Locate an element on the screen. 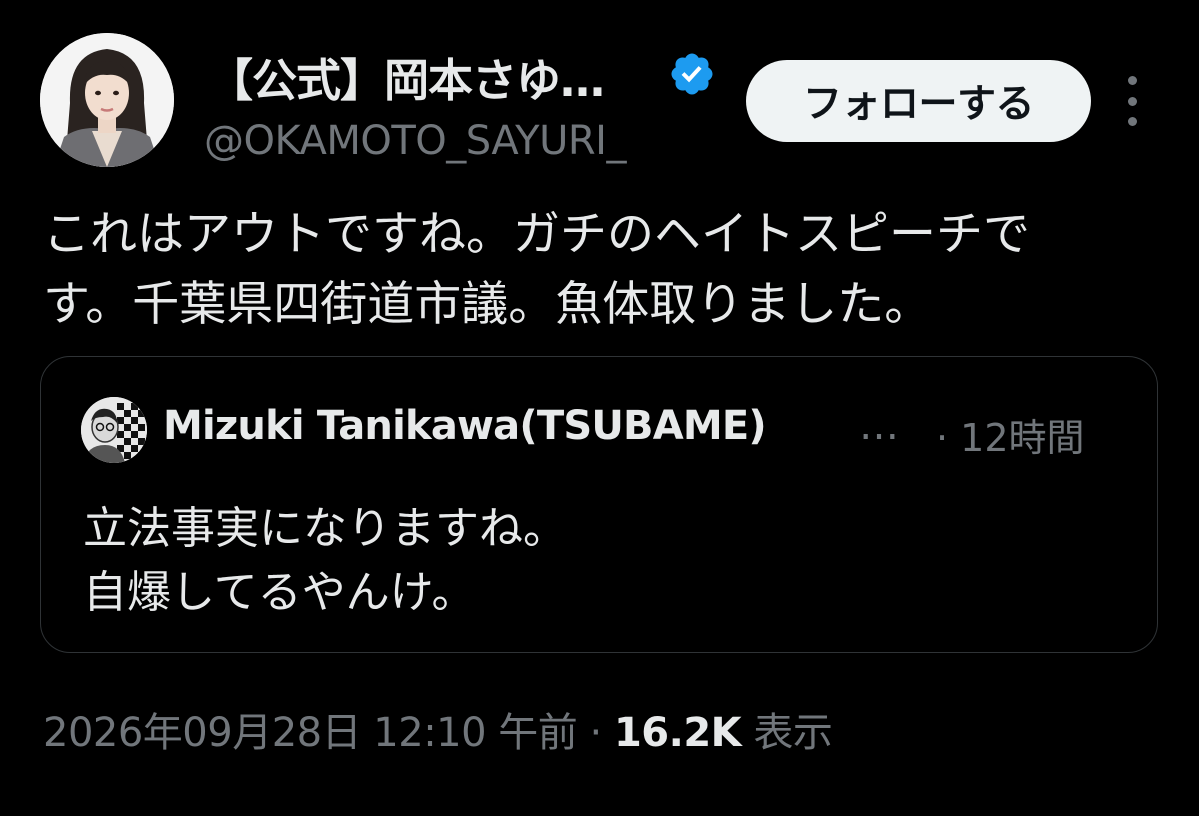 The width and height of the screenshot is (1199, 816). quote-timestamp: · 12時間 is located at coordinates (1010, 434).